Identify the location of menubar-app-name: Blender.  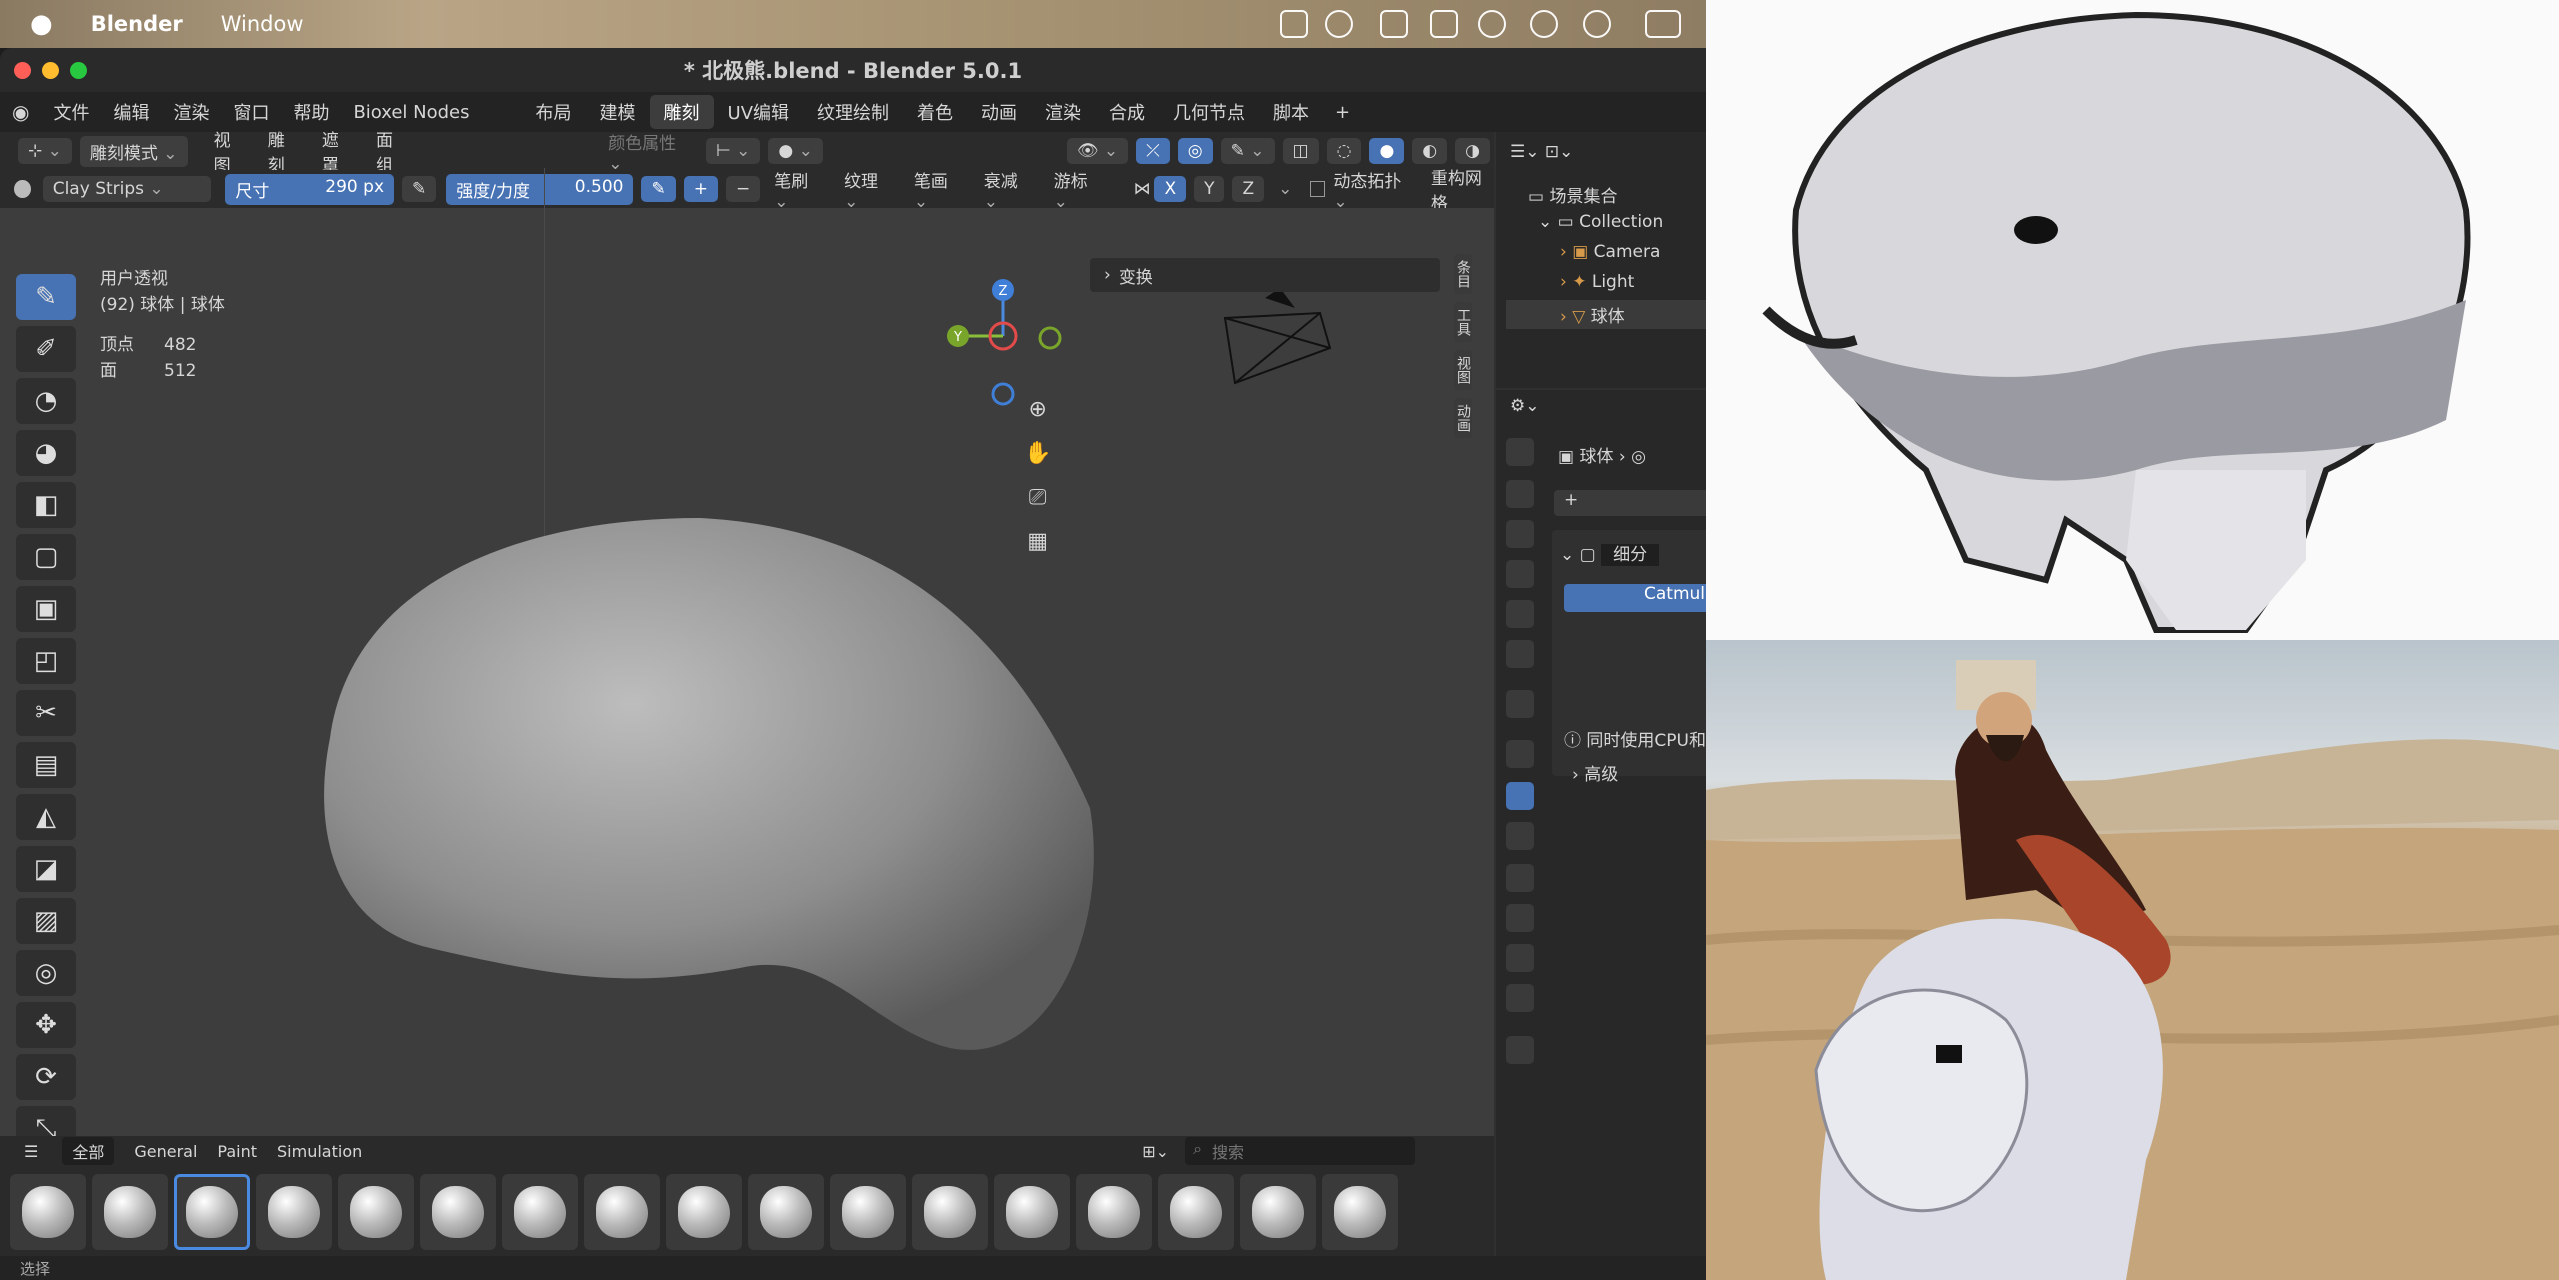
(137, 24).